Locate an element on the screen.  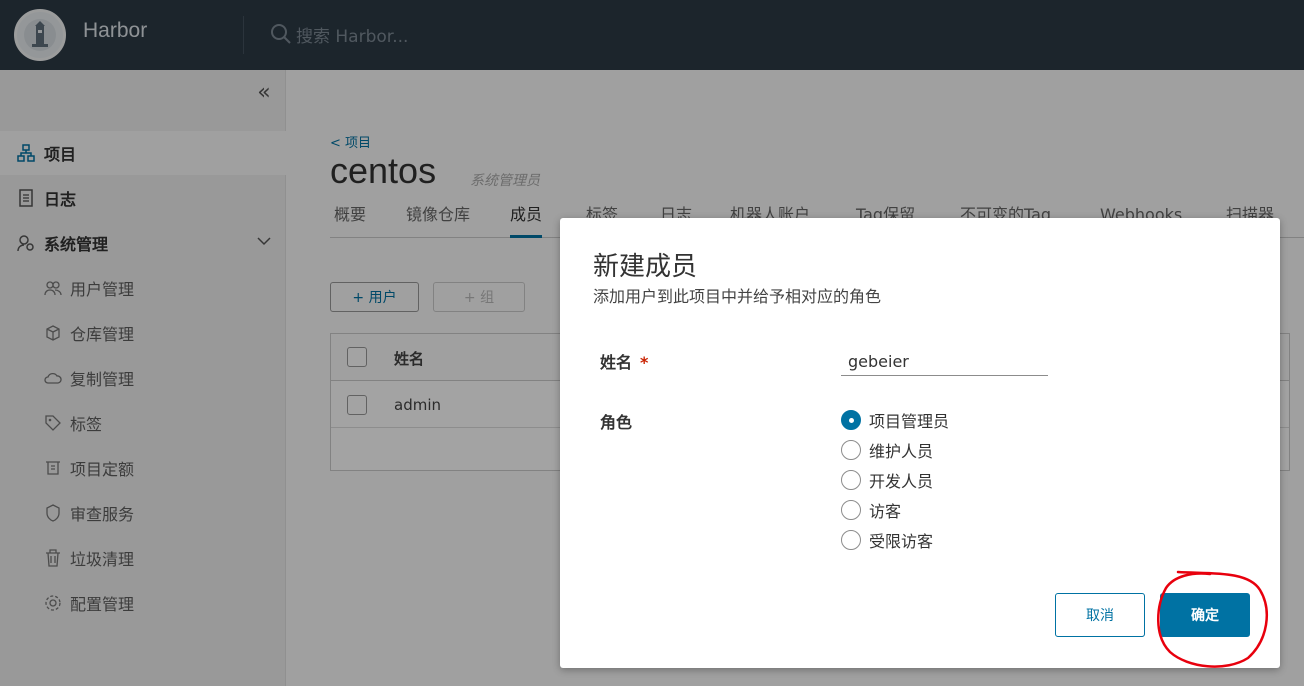
role-option-developer: 开发人员 is located at coordinates (887, 480).